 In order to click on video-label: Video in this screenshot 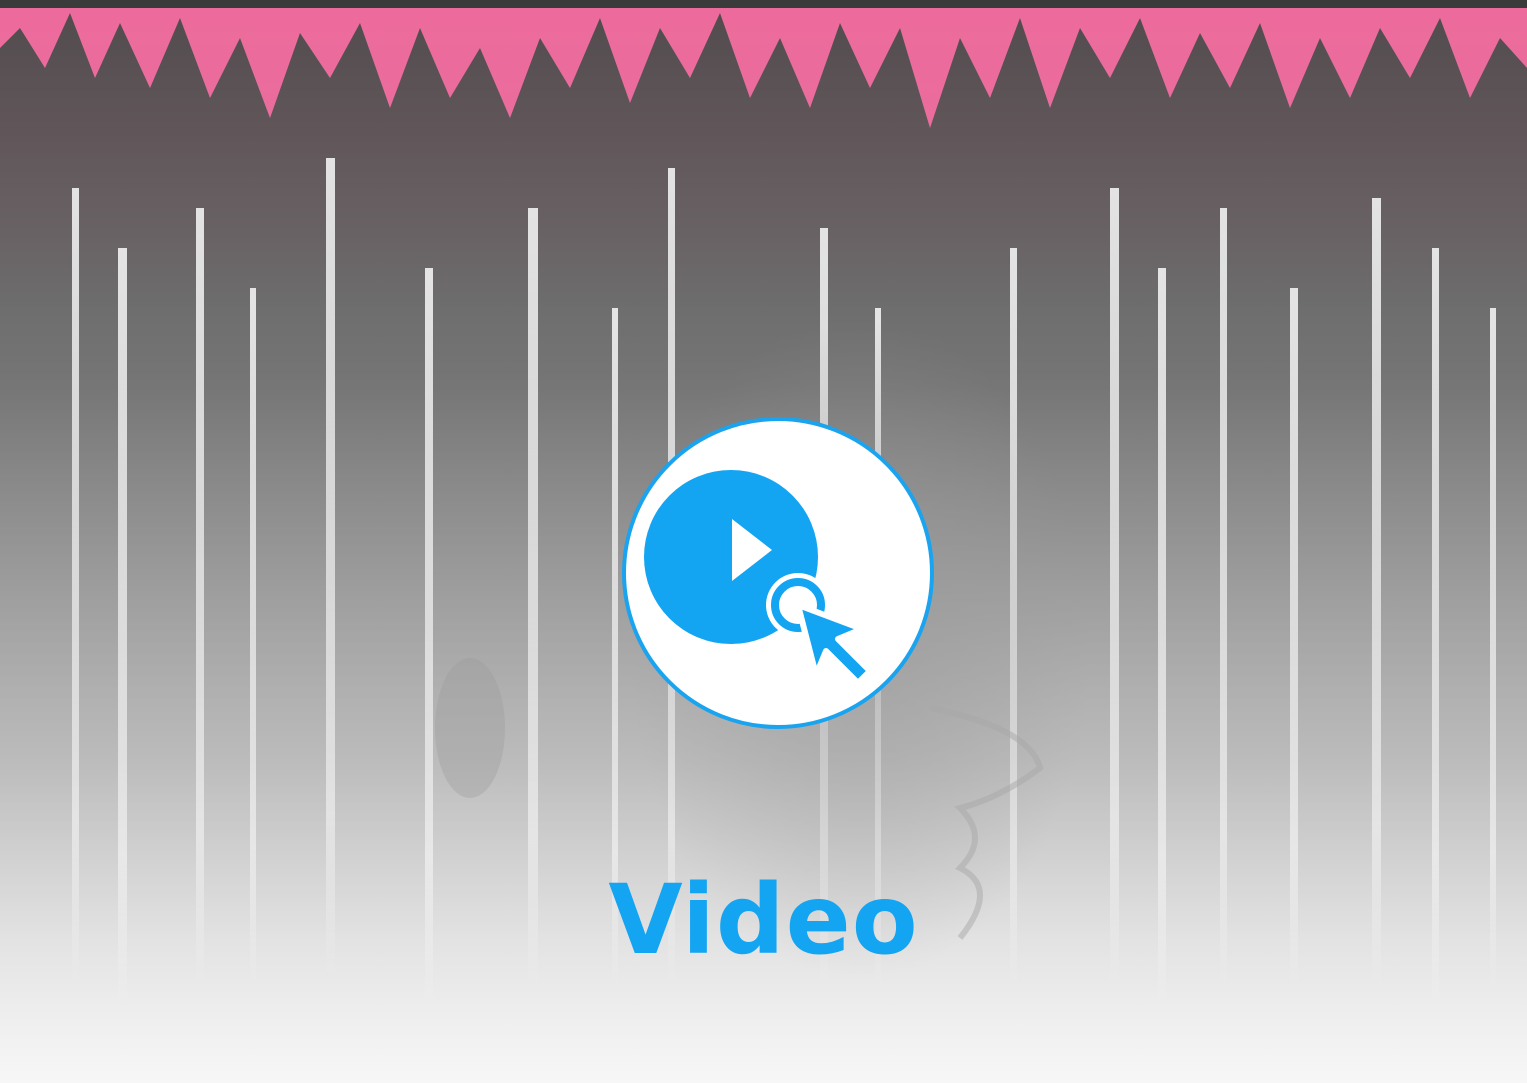, I will do `click(763, 920)`.